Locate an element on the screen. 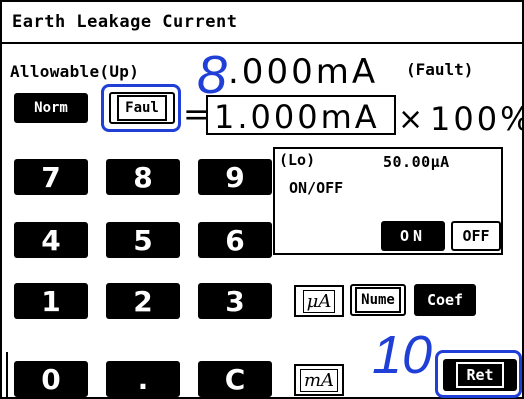  norm-button-label: Norm is located at coordinates (51, 108).